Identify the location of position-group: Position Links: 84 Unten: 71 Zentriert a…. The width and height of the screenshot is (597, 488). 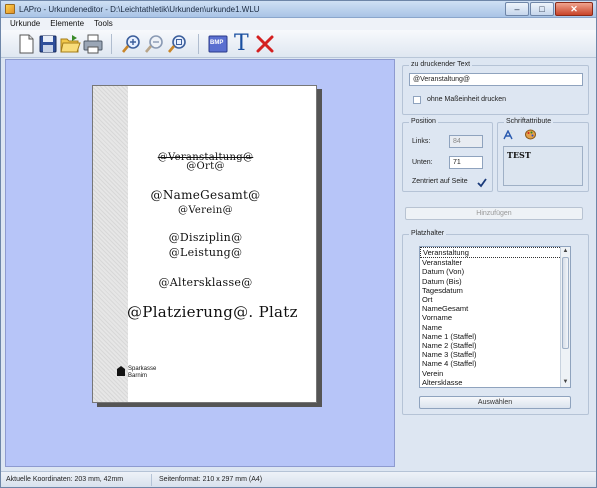
(447, 155).